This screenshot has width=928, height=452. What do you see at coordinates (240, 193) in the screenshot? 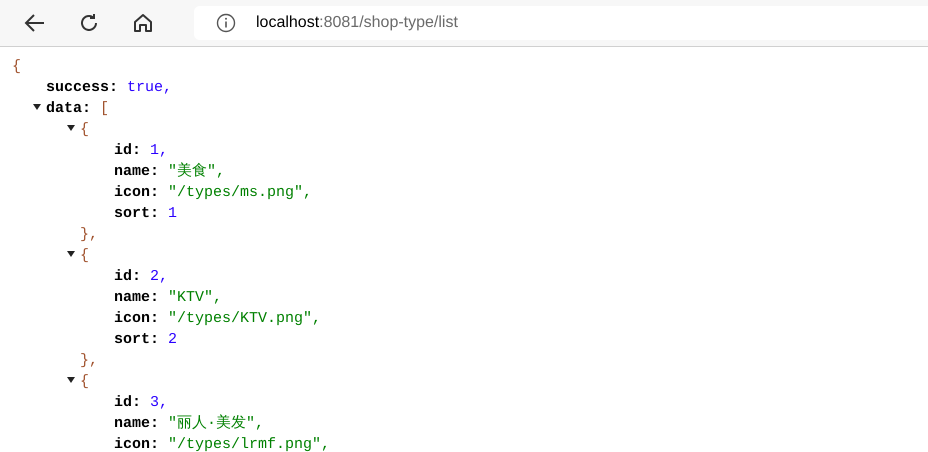
I see `json-value: "/types/ms.png",` at bounding box center [240, 193].